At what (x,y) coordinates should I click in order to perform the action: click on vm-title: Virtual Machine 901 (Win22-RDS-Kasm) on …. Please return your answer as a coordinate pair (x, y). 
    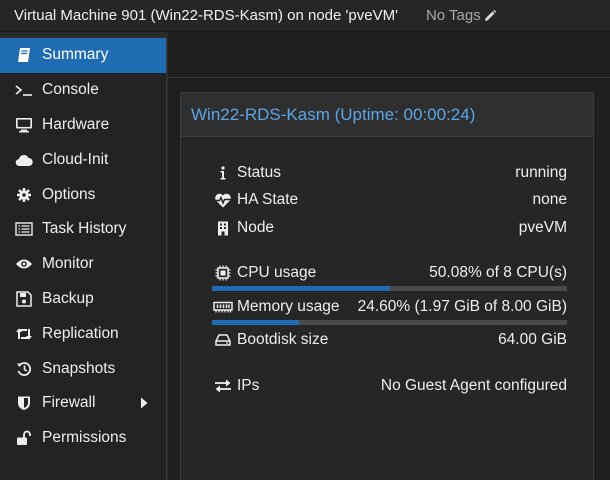
    Looking at the image, I should click on (206, 15).